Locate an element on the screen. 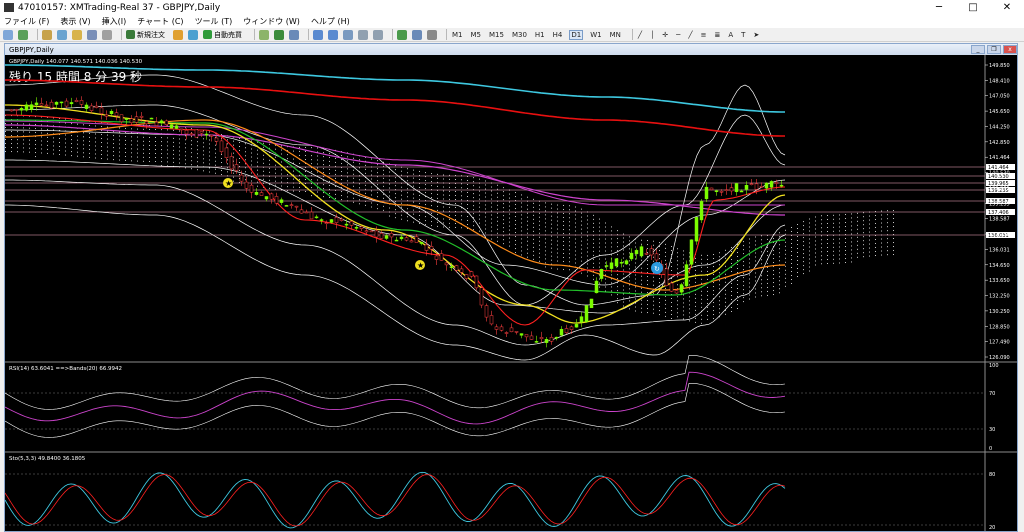  timeframe-m1: M1 is located at coordinates (457, 35).